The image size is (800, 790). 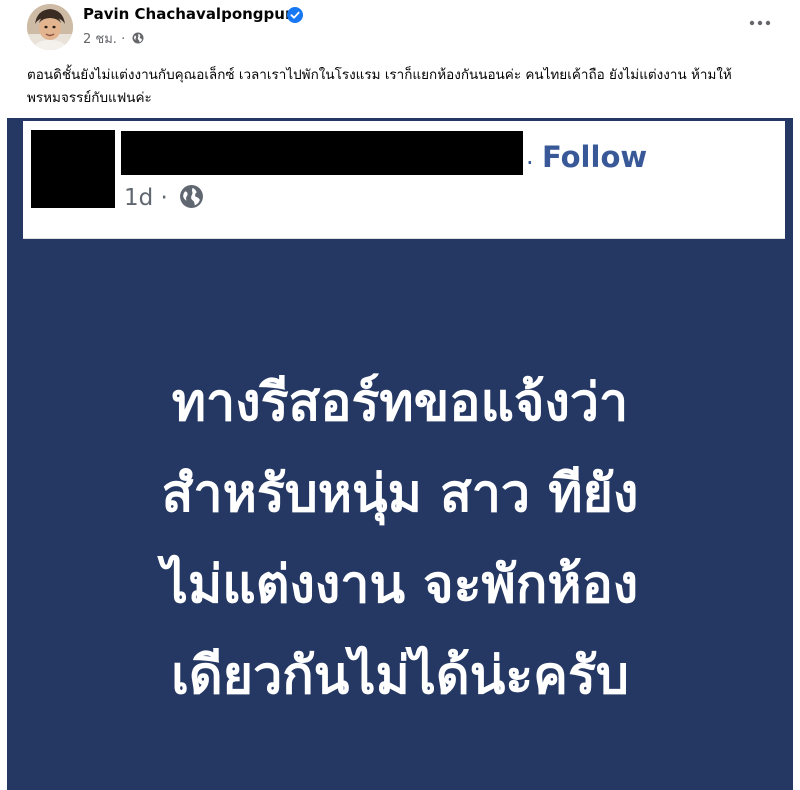 I want to click on profile-photo, so click(x=50, y=27).